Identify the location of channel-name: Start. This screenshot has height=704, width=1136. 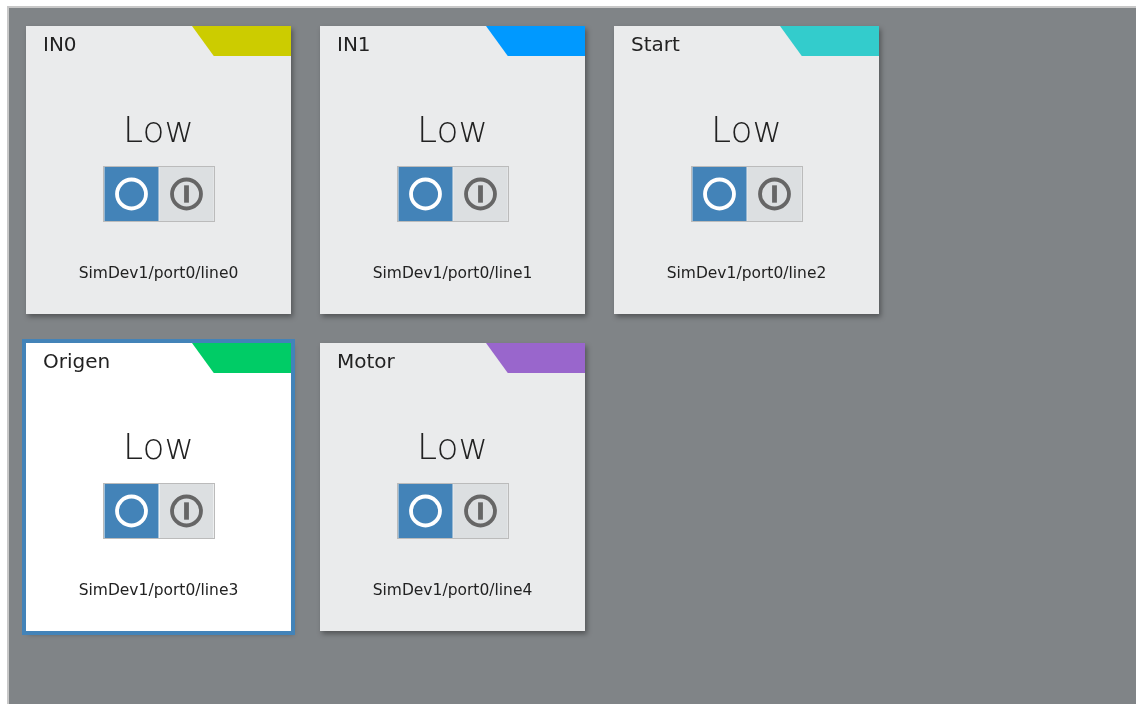
(655, 45).